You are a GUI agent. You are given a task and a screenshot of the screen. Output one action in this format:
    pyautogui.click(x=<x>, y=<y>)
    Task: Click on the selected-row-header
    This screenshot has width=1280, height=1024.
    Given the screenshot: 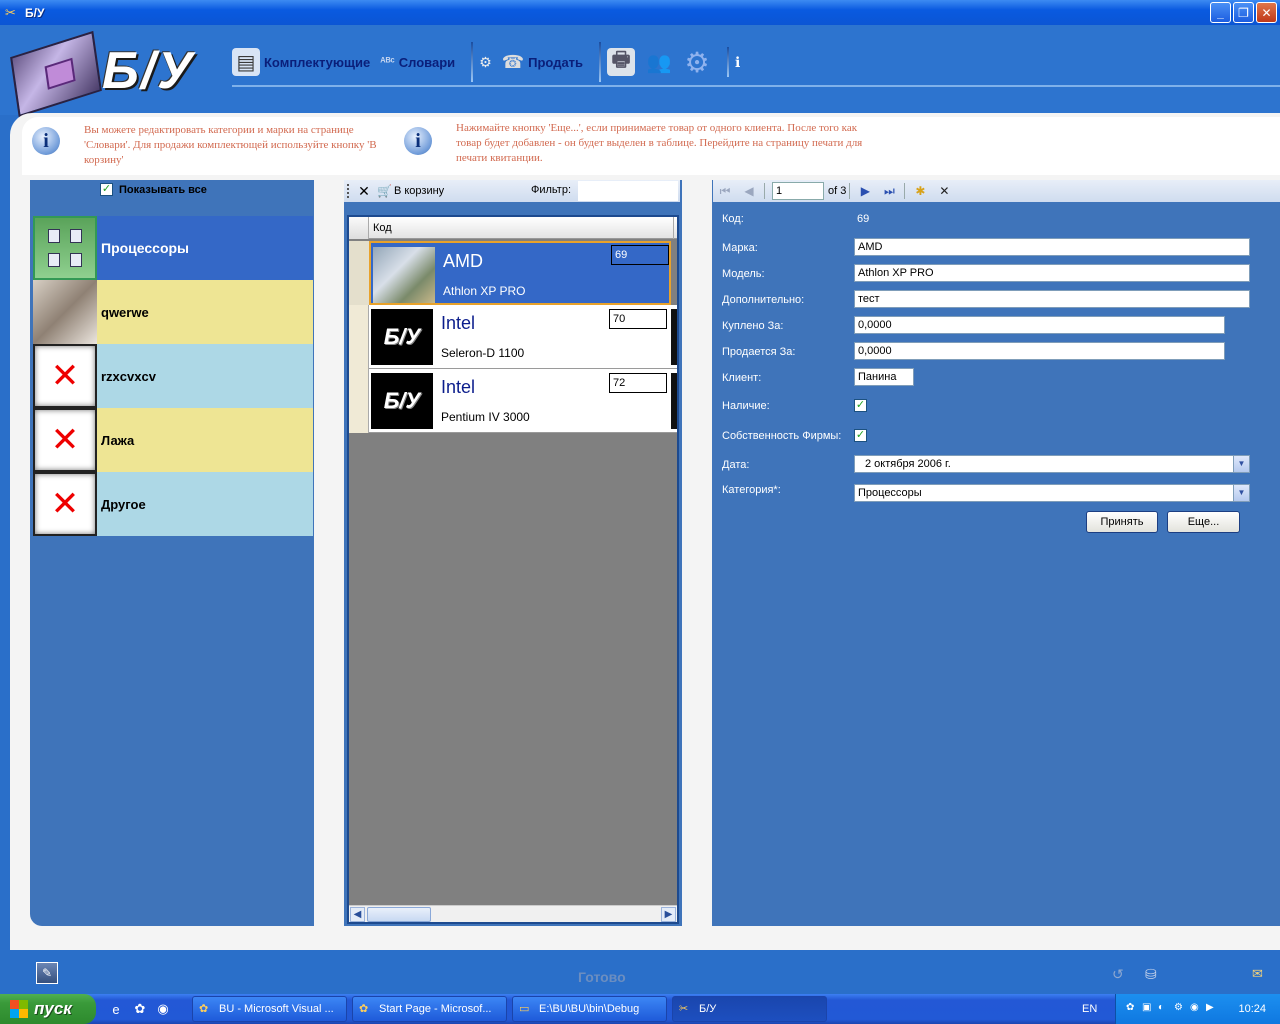 What is the action you would take?
    pyautogui.click(x=359, y=273)
    